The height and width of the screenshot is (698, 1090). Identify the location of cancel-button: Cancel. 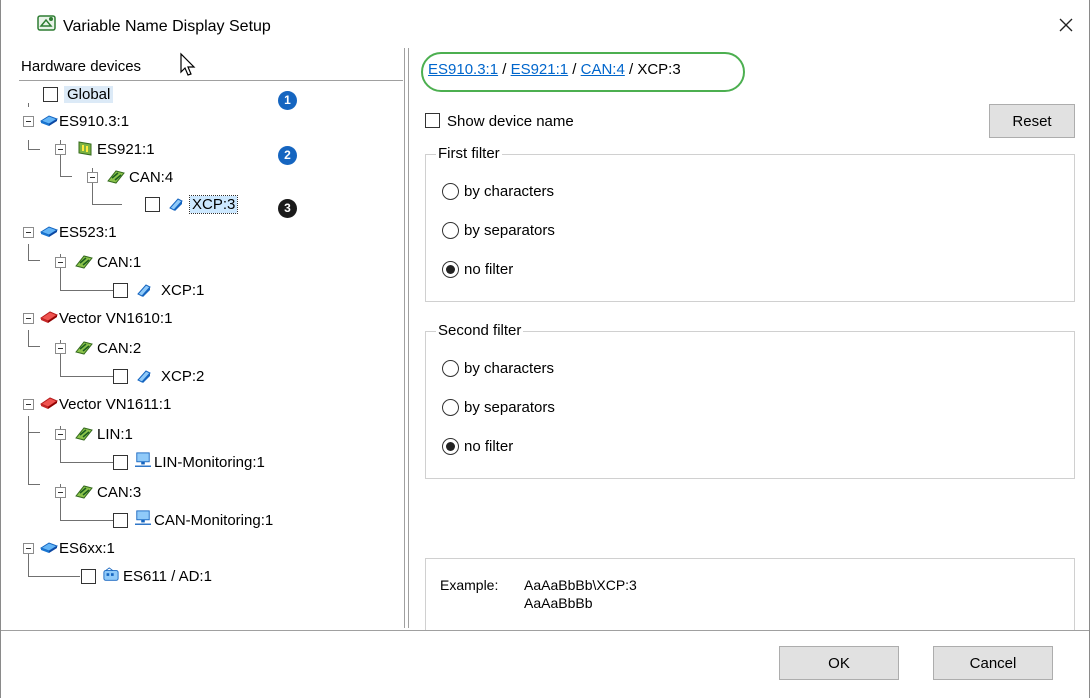
(993, 663).